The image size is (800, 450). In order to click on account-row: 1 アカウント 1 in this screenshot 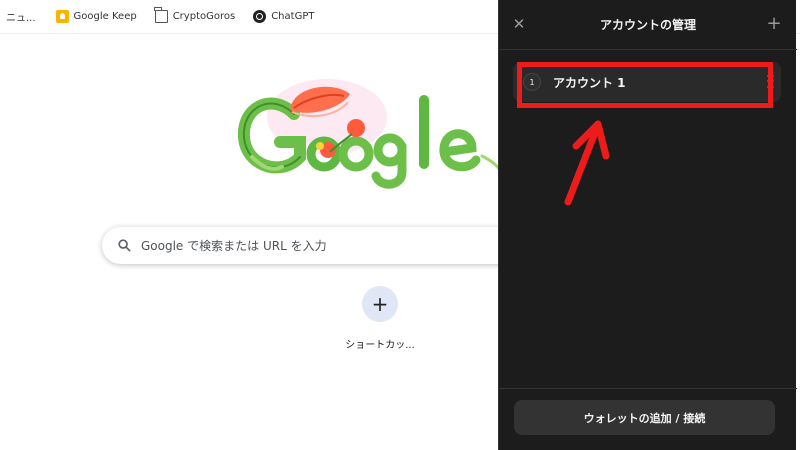, I will do `click(647, 82)`.